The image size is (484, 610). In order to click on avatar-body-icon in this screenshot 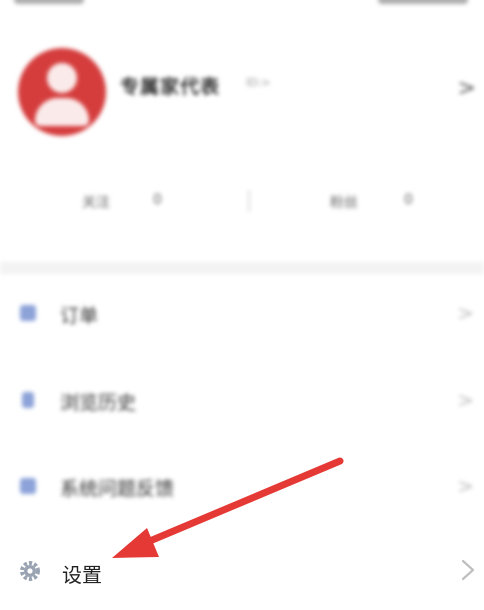, I will do `click(62, 112)`.